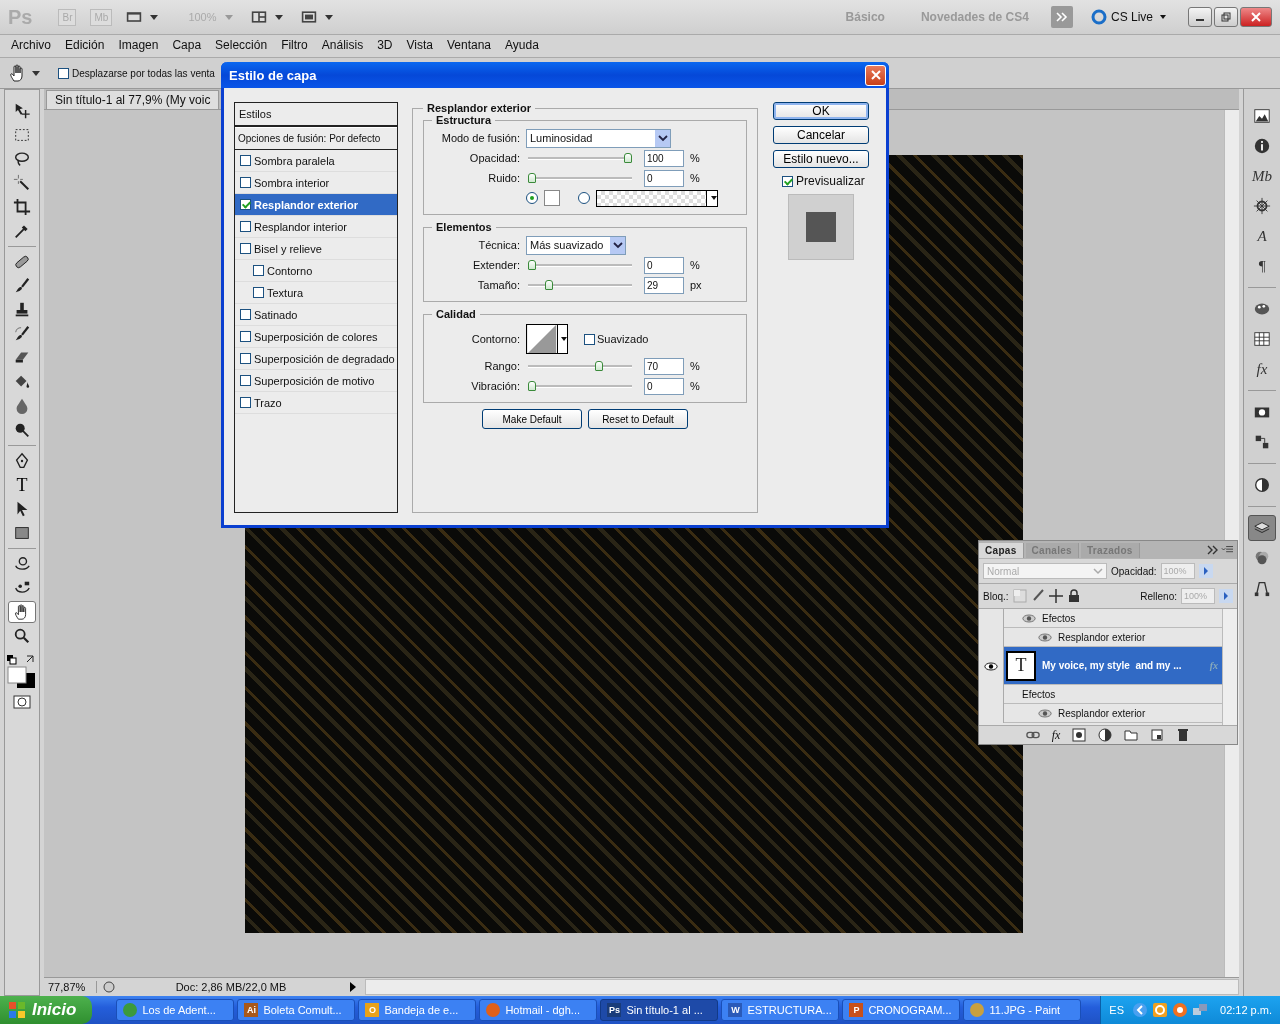 This screenshot has height=1024, width=1280. What do you see at coordinates (1262, 176) in the screenshot?
I see `panel-button: Mb` at bounding box center [1262, 176].